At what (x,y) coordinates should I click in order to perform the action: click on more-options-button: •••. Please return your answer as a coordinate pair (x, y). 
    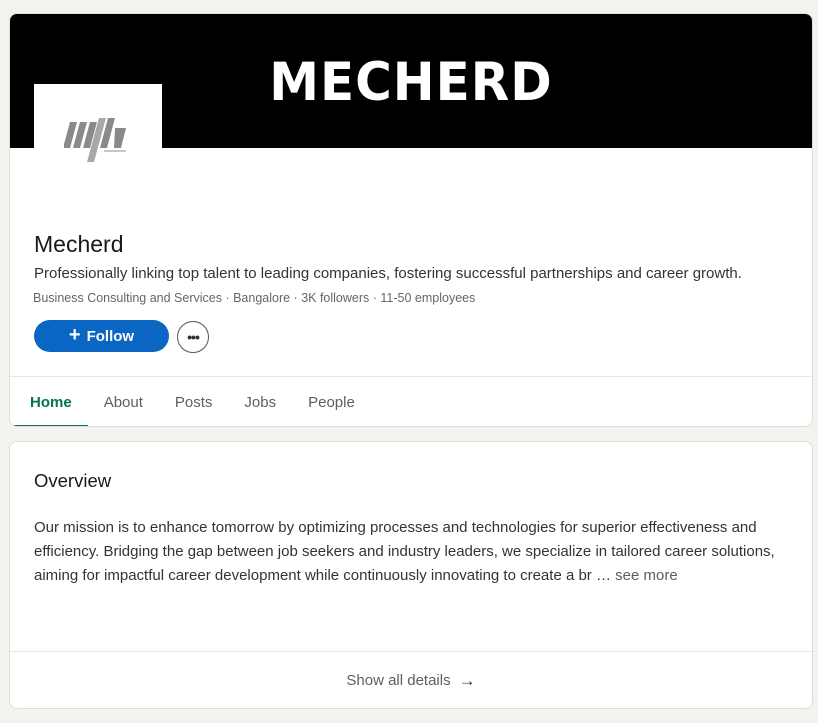
    Looking at the image, I should click on (193, 337).